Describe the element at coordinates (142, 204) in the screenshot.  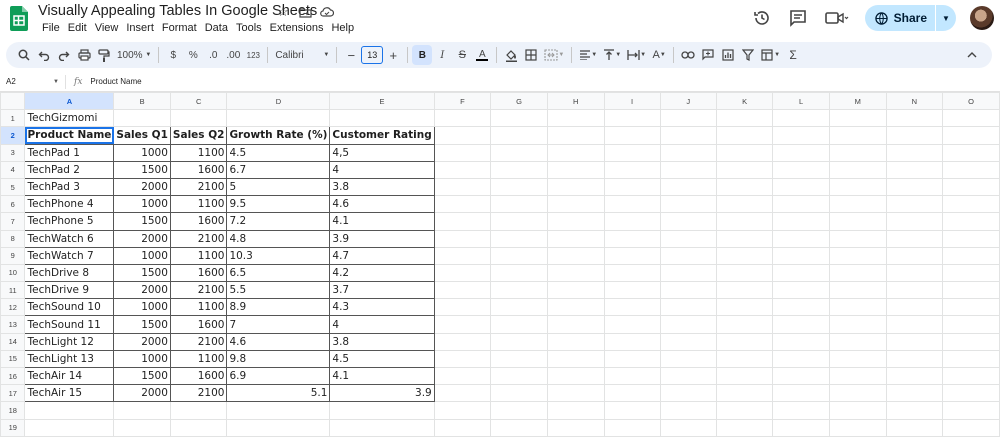
I see `data-cell: 1000` at that location.